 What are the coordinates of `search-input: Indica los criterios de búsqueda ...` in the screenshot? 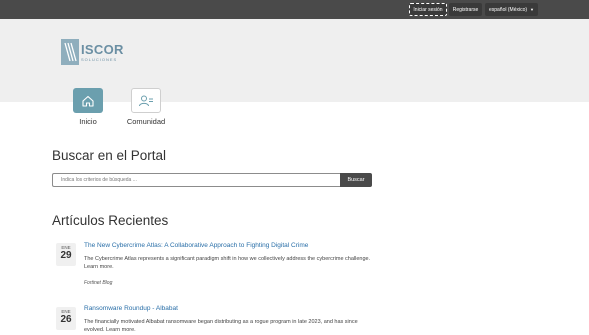 It's located at (196, 180).